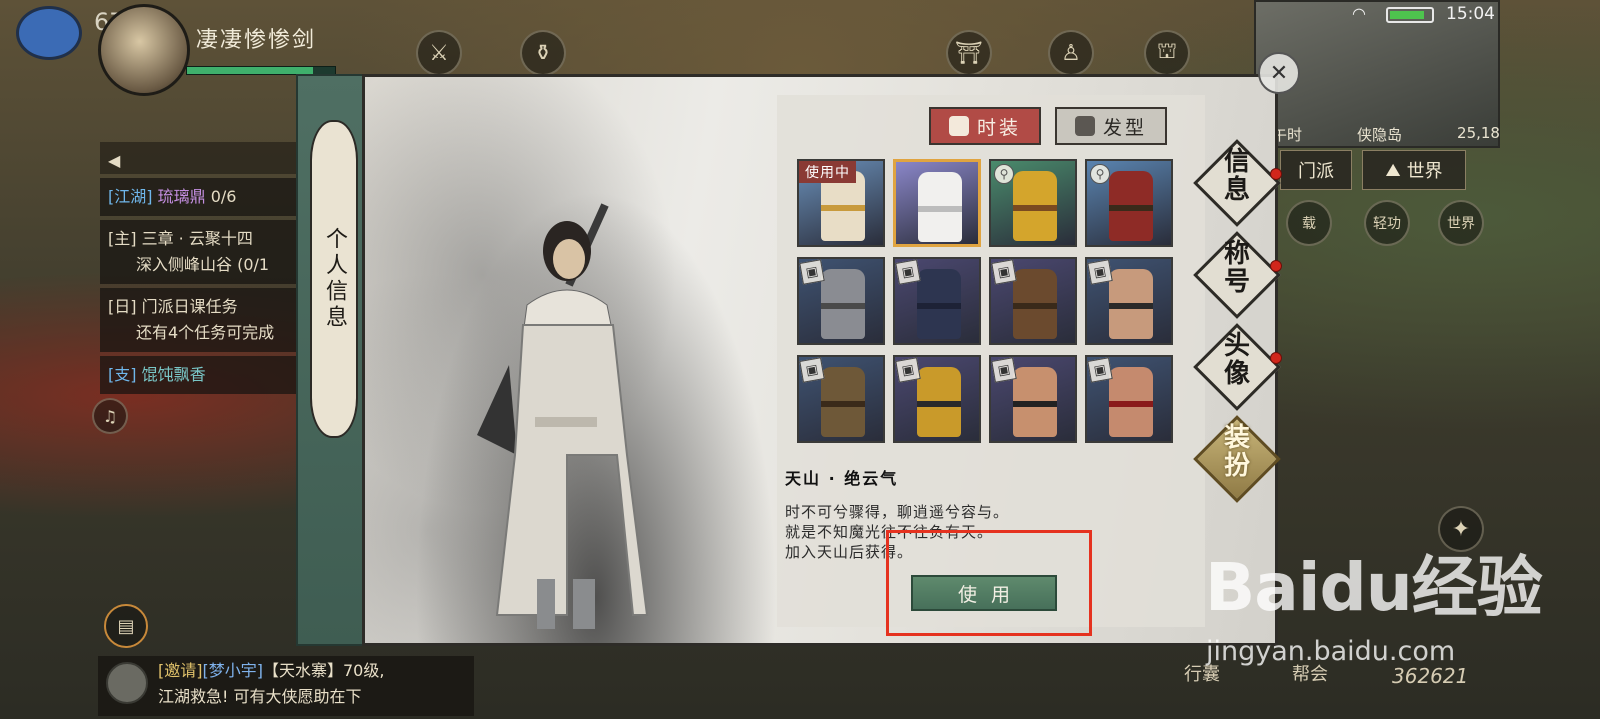 Image resolution: width=1600 pixels, height=719 pixels. Describe the element at coordinates (1124, 127) in the screenshot. I see `tab-hairstyle-label: 发型` at that location.